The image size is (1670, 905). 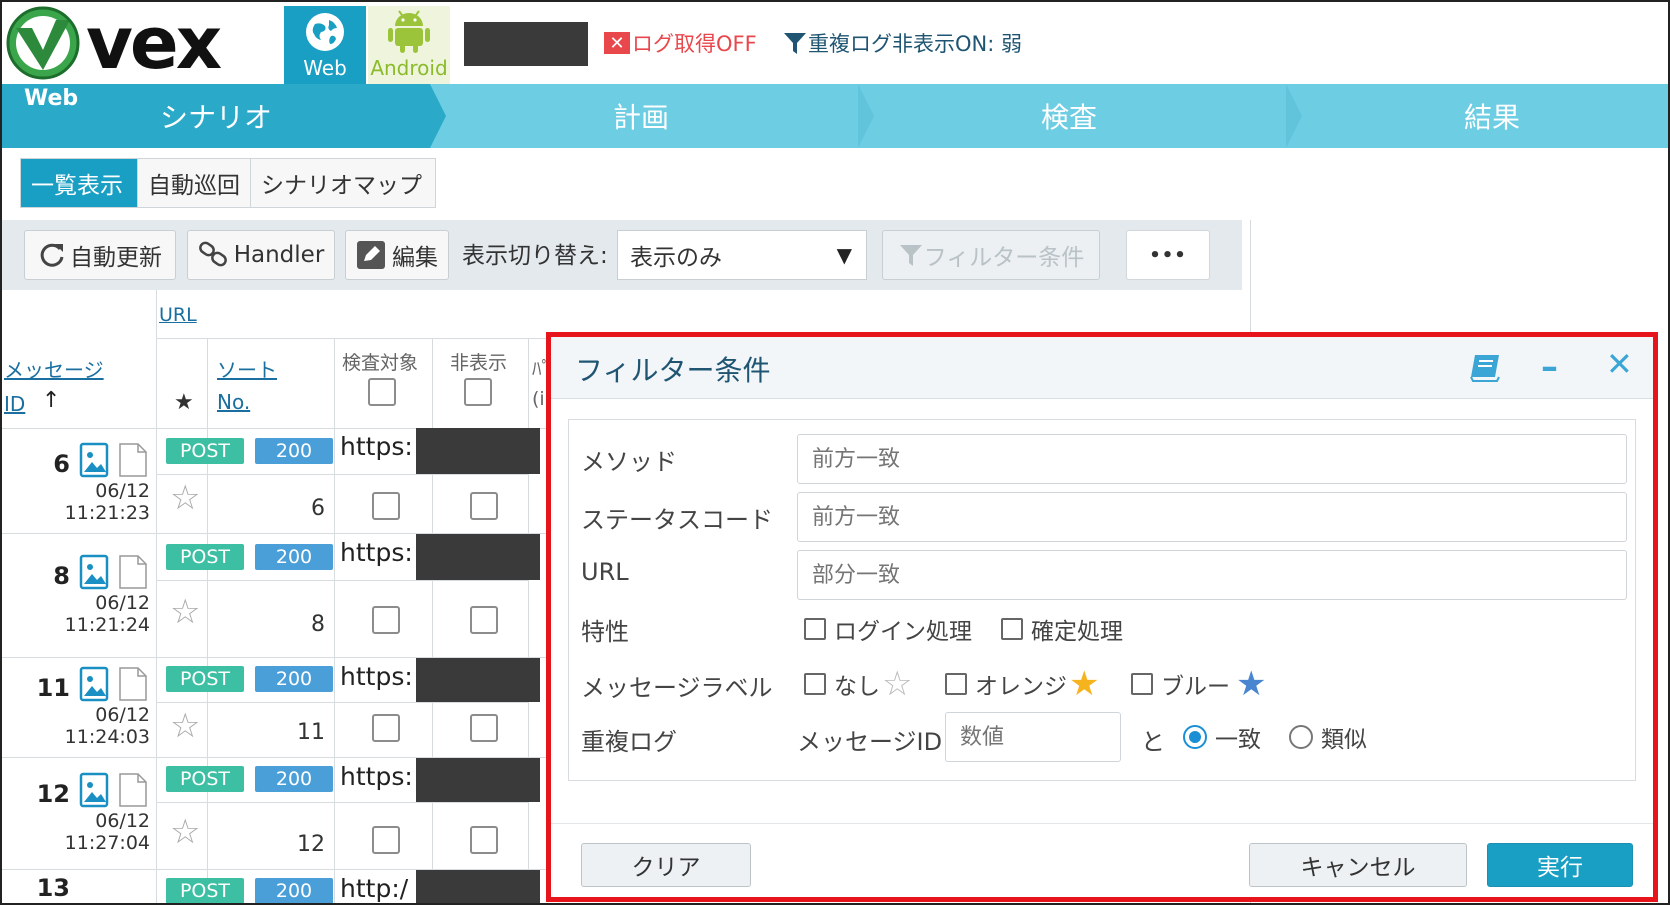 I want to click on header-message: メッセージ, so click(x=54, y=368).